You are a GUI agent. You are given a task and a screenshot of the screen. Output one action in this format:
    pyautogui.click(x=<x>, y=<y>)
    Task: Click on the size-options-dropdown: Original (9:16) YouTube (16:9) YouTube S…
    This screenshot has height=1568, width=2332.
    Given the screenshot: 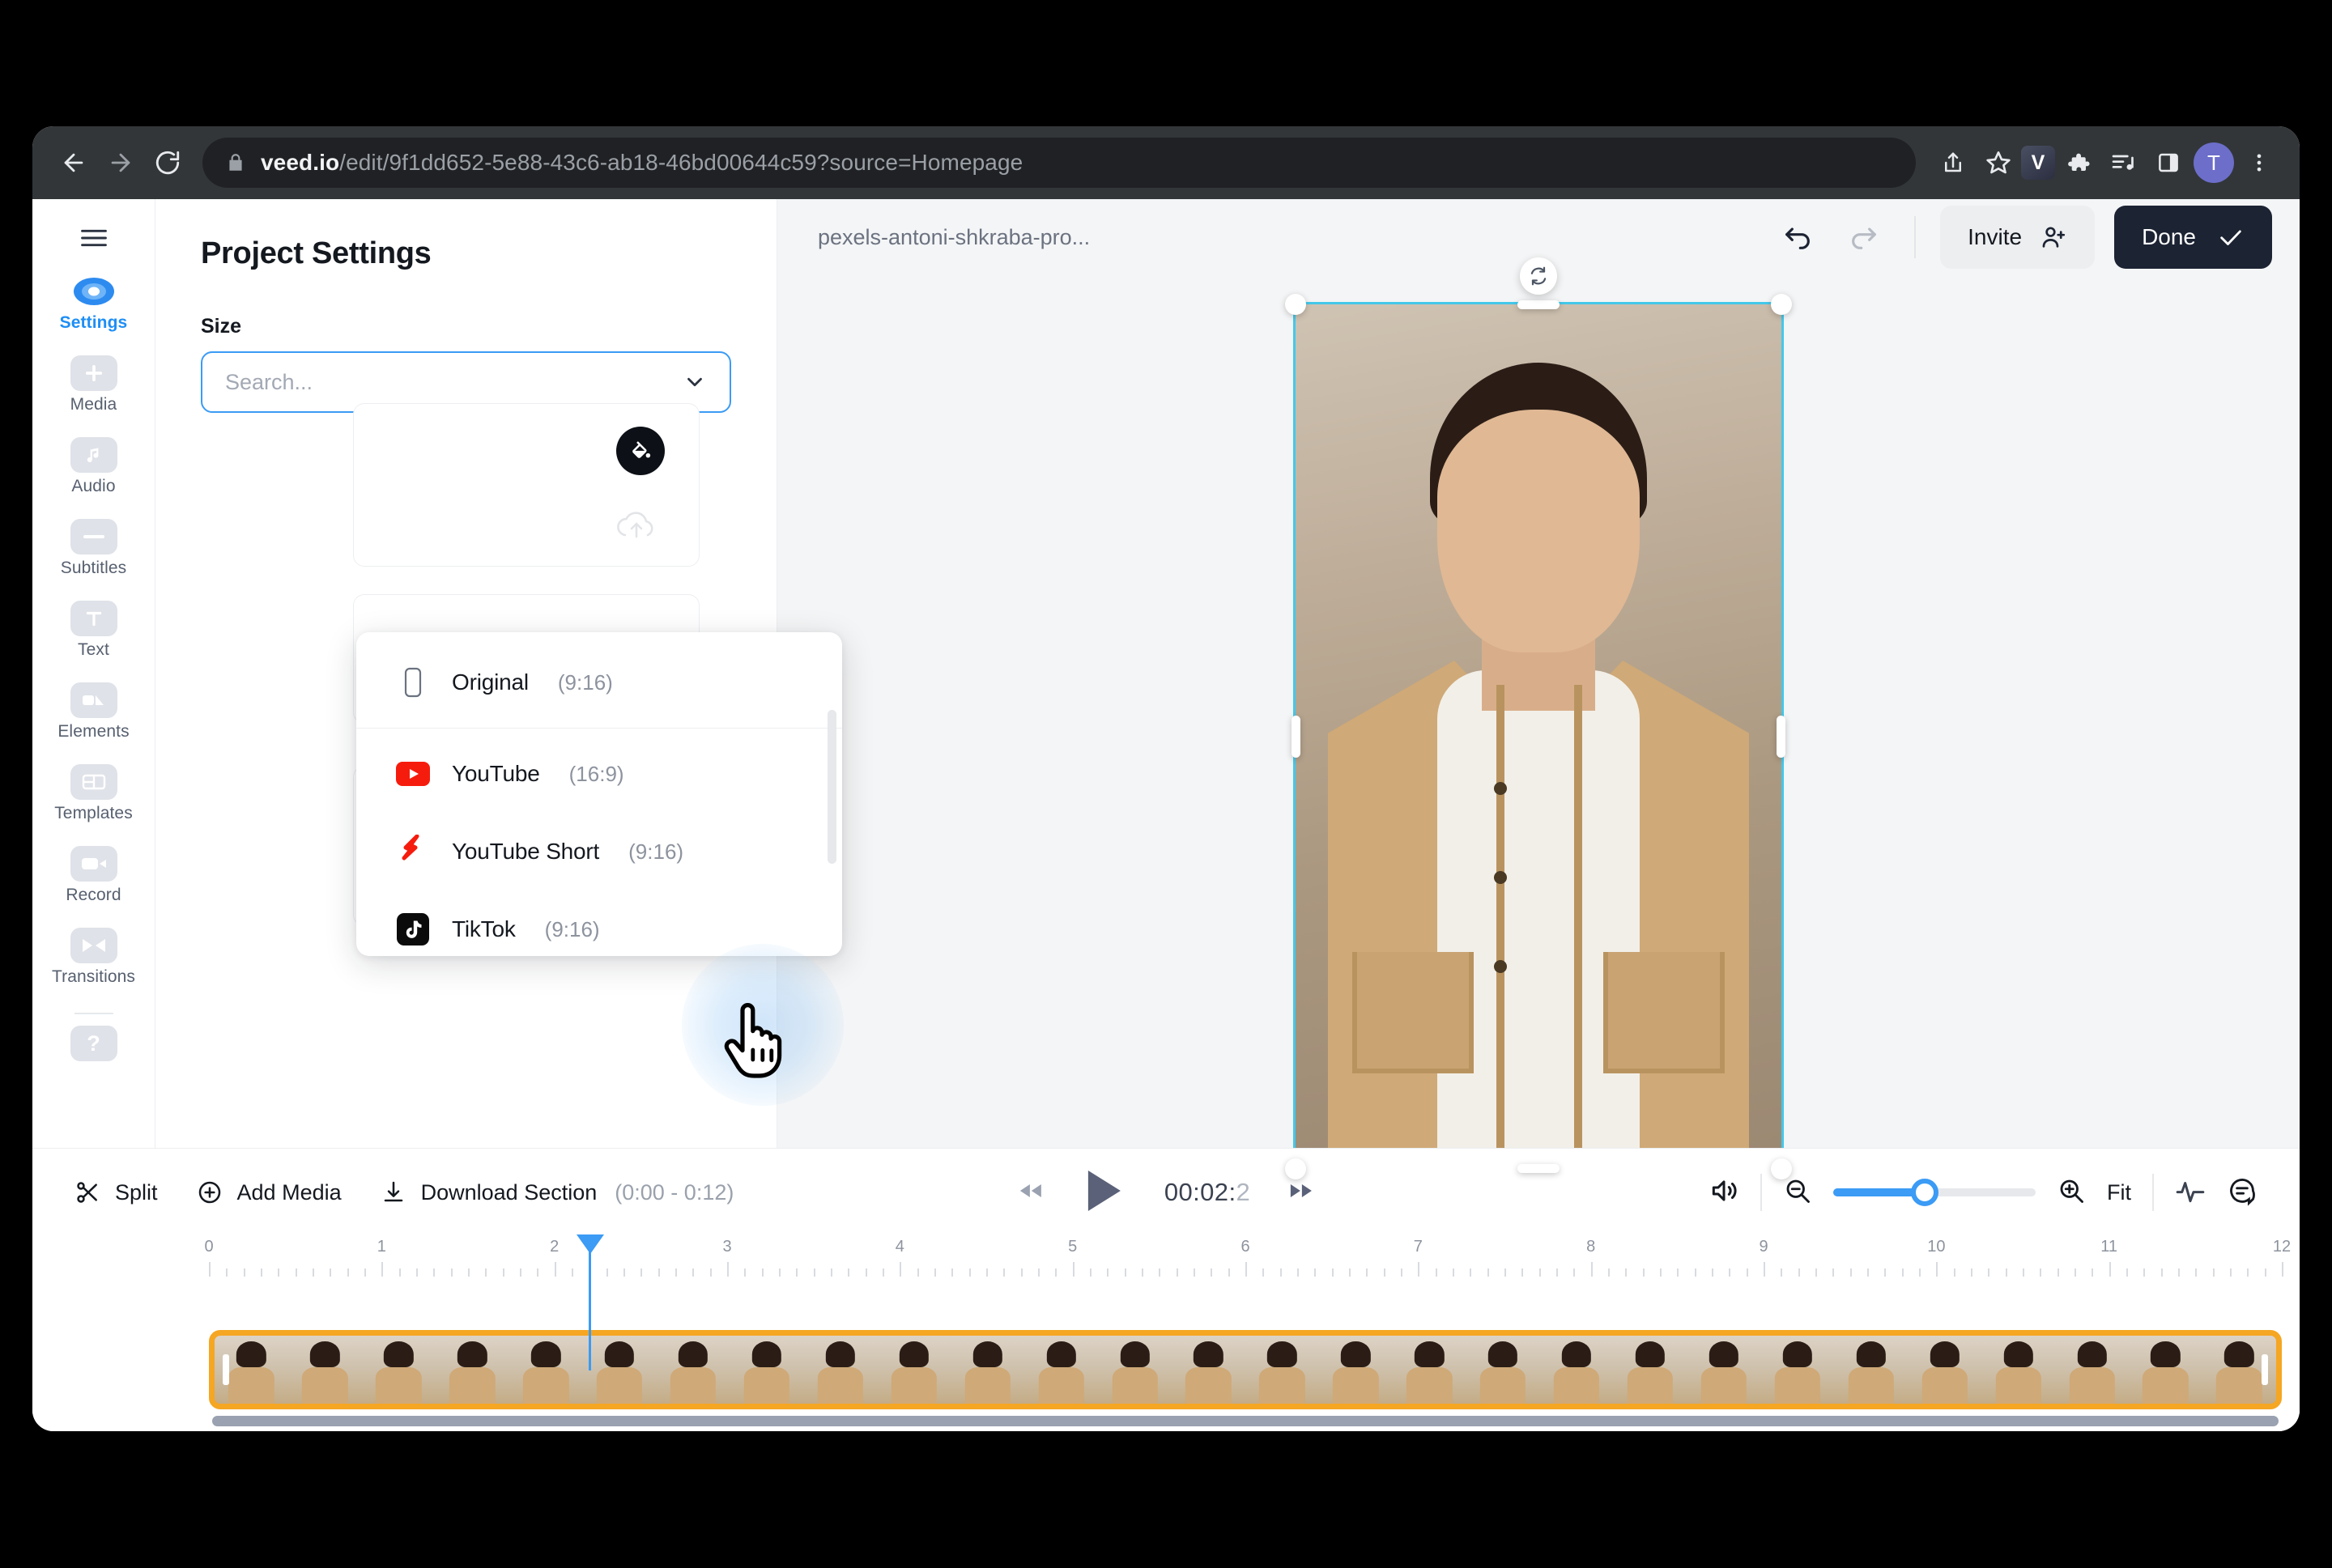 What is the action you would take?
    pyautogui.click(x=599, y=794)
    